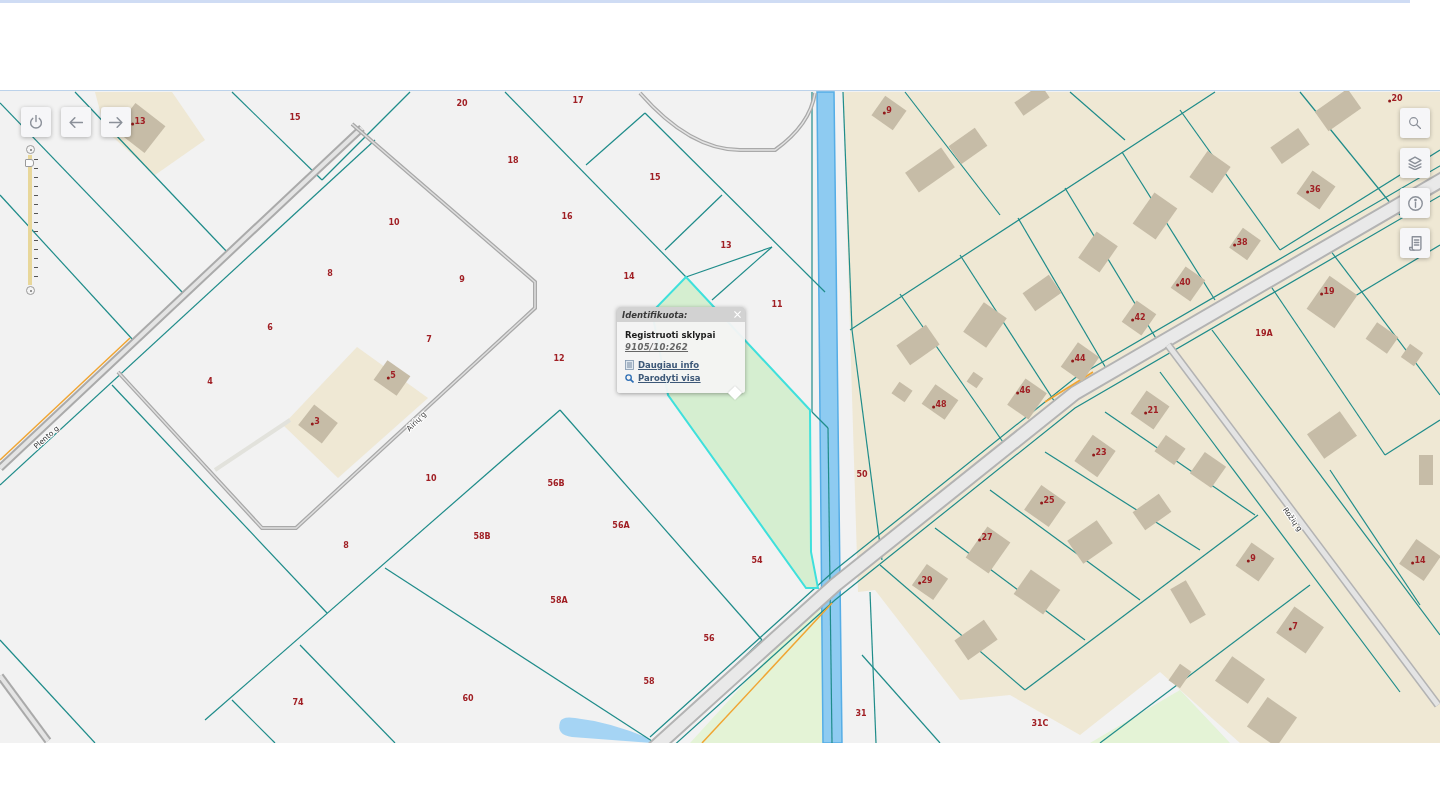 This screenshot has width=1440, height=810. What do you see at coordinates (556, 483) in the screenshot?
I see `parcel-number: 56B` at bounding box center [556, 483].